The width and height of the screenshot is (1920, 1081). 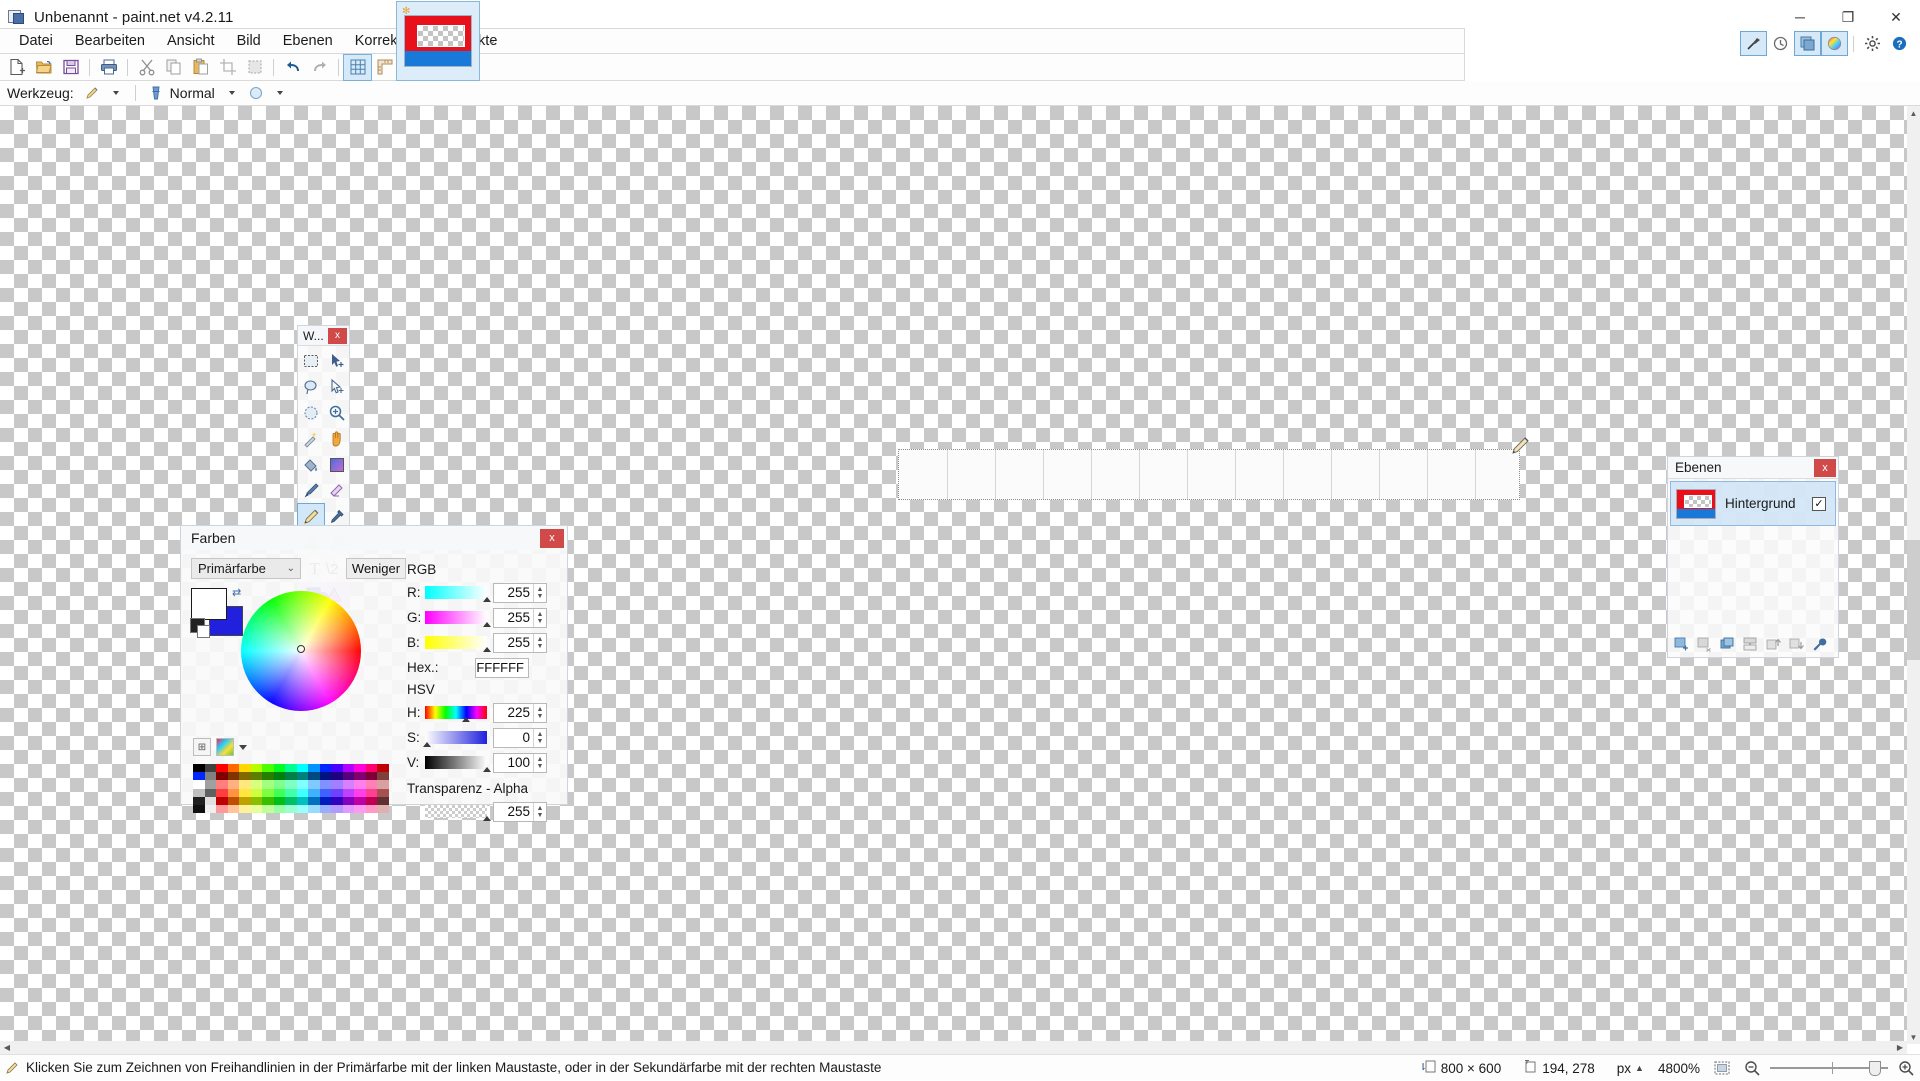 What do you see at coordinates (254, 67) in the screenshot?
I see `deselect-button` at bounding box center [254, 67].